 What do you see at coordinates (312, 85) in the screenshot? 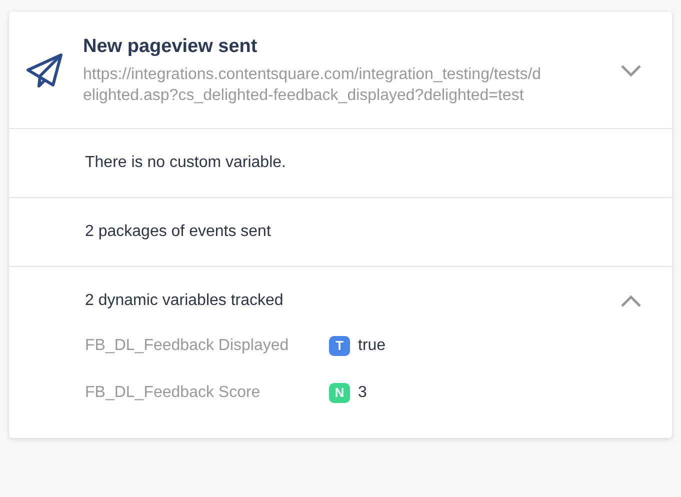
I see `page-url: https://integrations.contentsquare.com/integration_testing/tests/delighted.asp?cs_delighted-feedback_displayed?delighted=test` at bounding box center [312, 85].